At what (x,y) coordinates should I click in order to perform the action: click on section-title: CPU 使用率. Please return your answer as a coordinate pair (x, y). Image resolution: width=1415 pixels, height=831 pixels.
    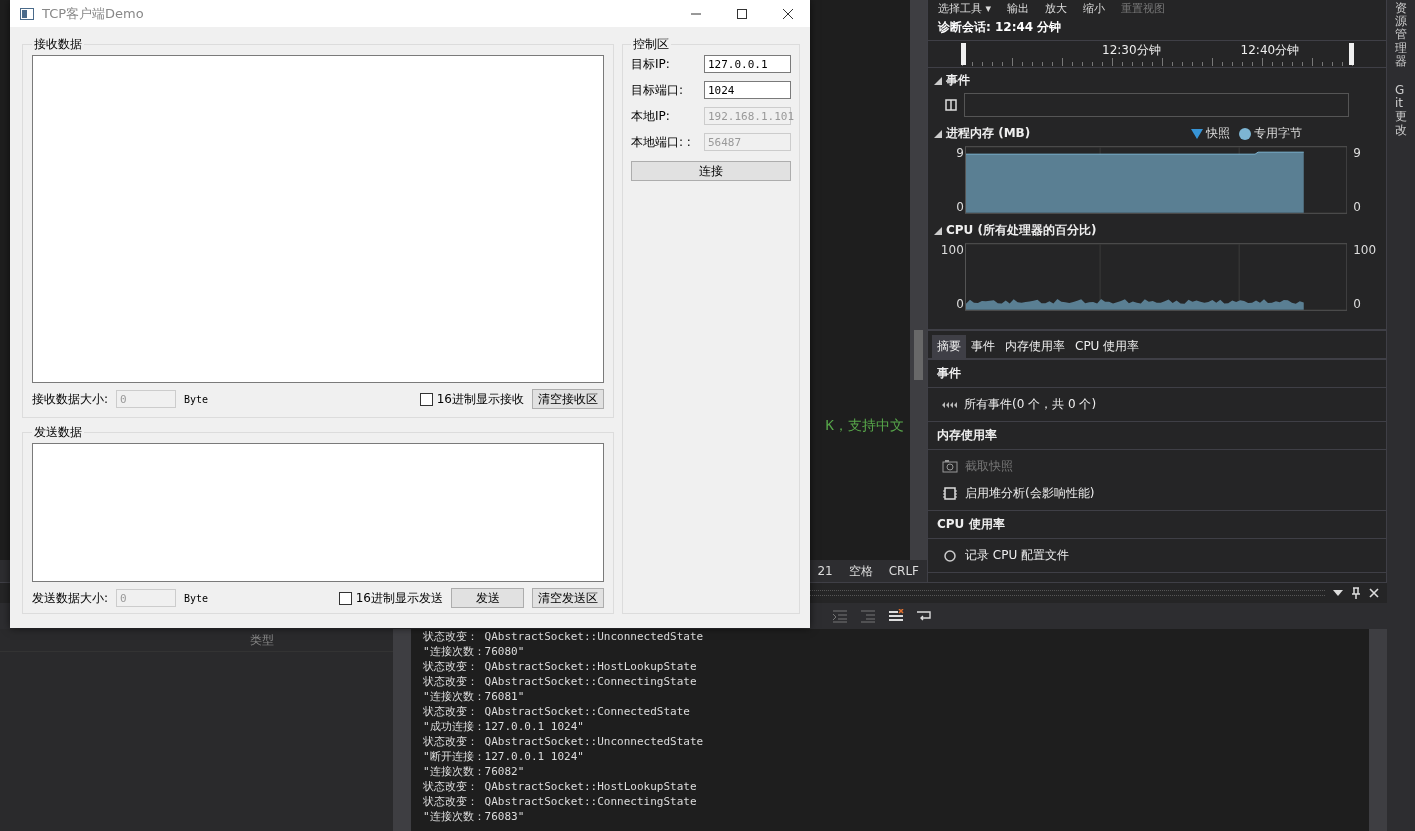
    Looking at the image, I should click on (1157, 525).